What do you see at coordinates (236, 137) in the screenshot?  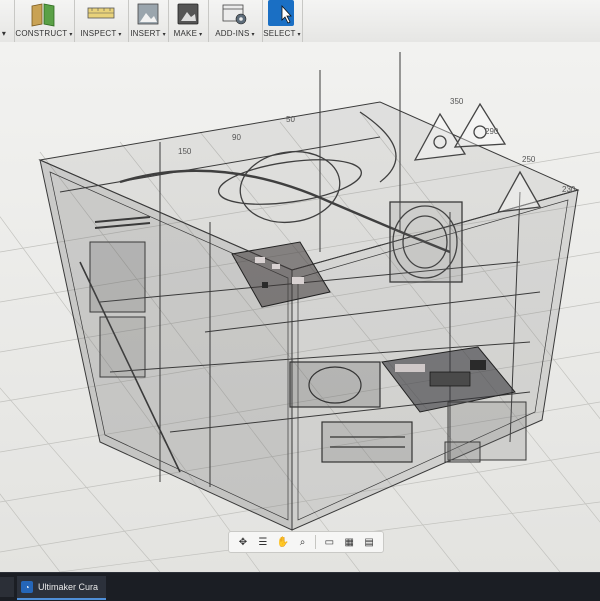 I see `dim-label-90: 90` at bounding box center [236, 137].